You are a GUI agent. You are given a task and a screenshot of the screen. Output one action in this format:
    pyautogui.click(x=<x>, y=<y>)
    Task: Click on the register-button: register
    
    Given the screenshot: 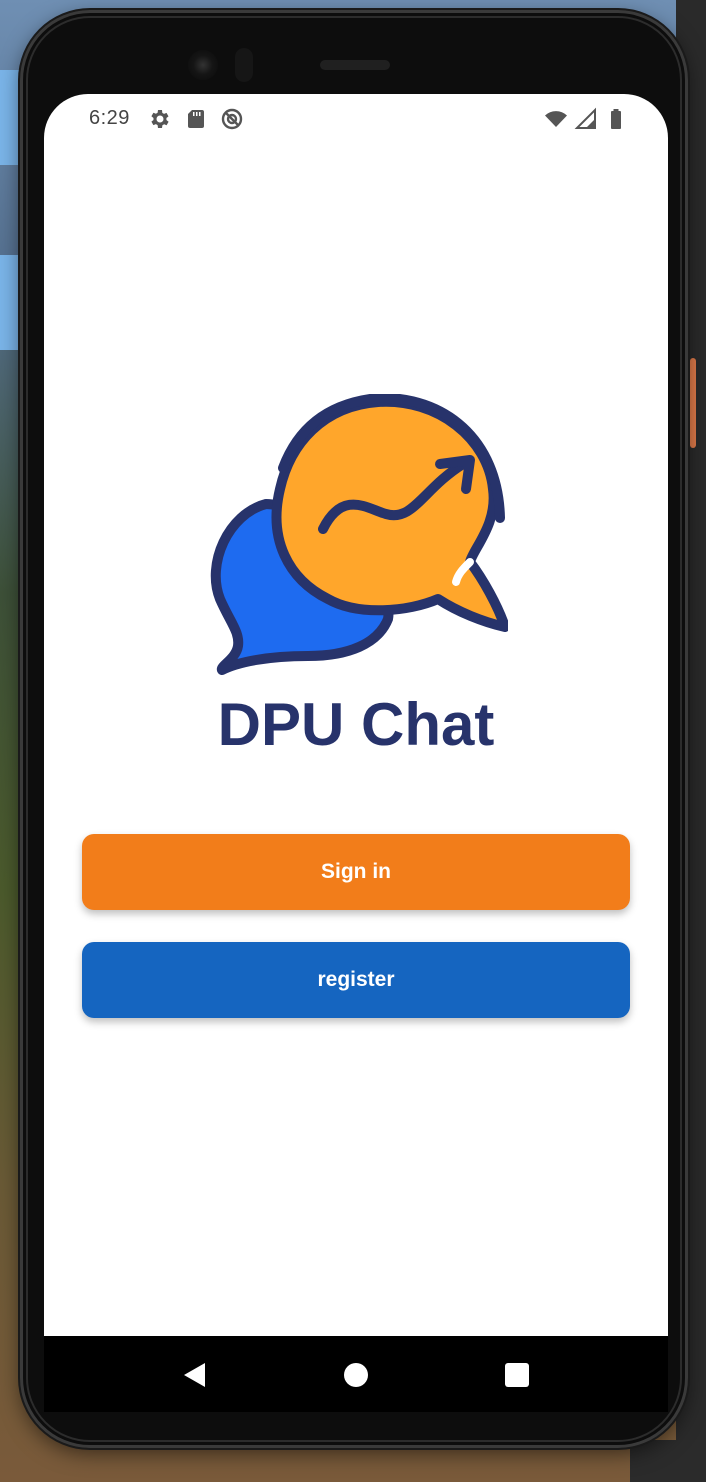 What is the action you would take?
    pyautogui.click(x=356, y=980)
    